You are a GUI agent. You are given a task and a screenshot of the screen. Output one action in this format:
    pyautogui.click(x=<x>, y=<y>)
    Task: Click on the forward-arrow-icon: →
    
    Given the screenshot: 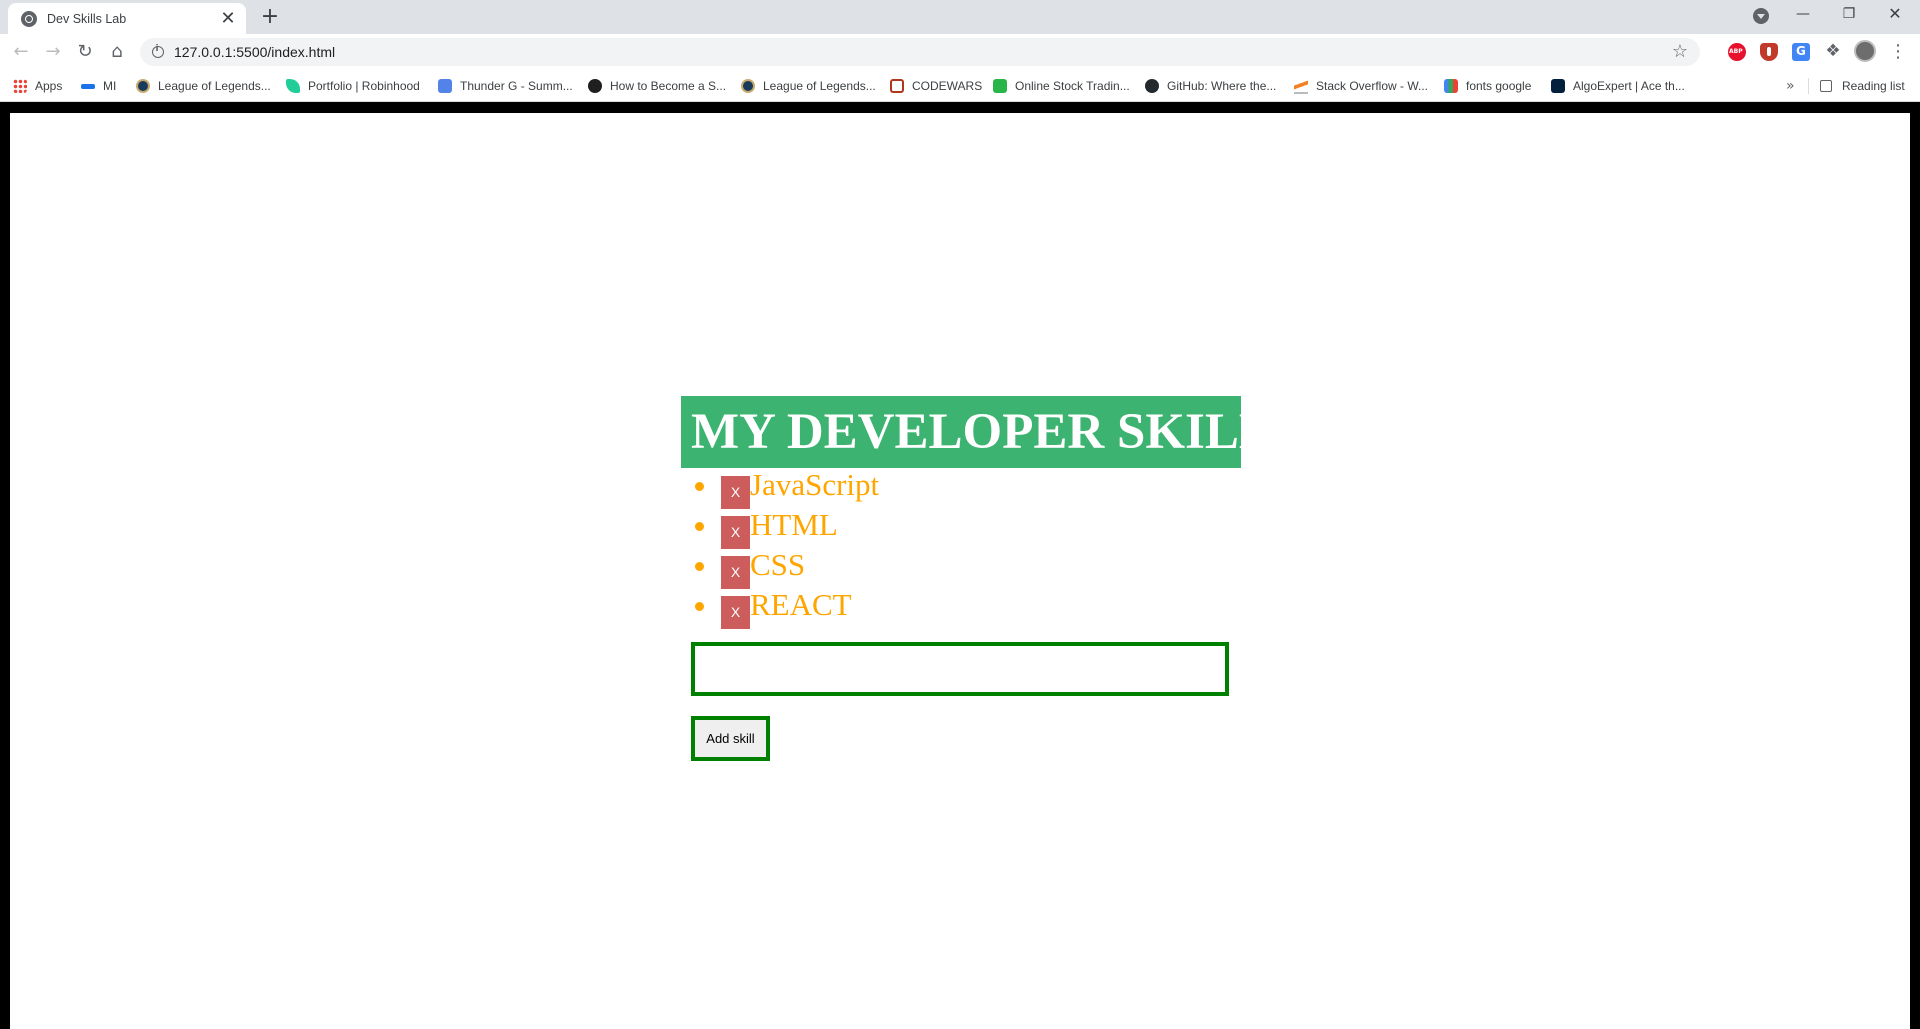 What is the action you would take?
    pyautogui.click(x=53, y=52)
    